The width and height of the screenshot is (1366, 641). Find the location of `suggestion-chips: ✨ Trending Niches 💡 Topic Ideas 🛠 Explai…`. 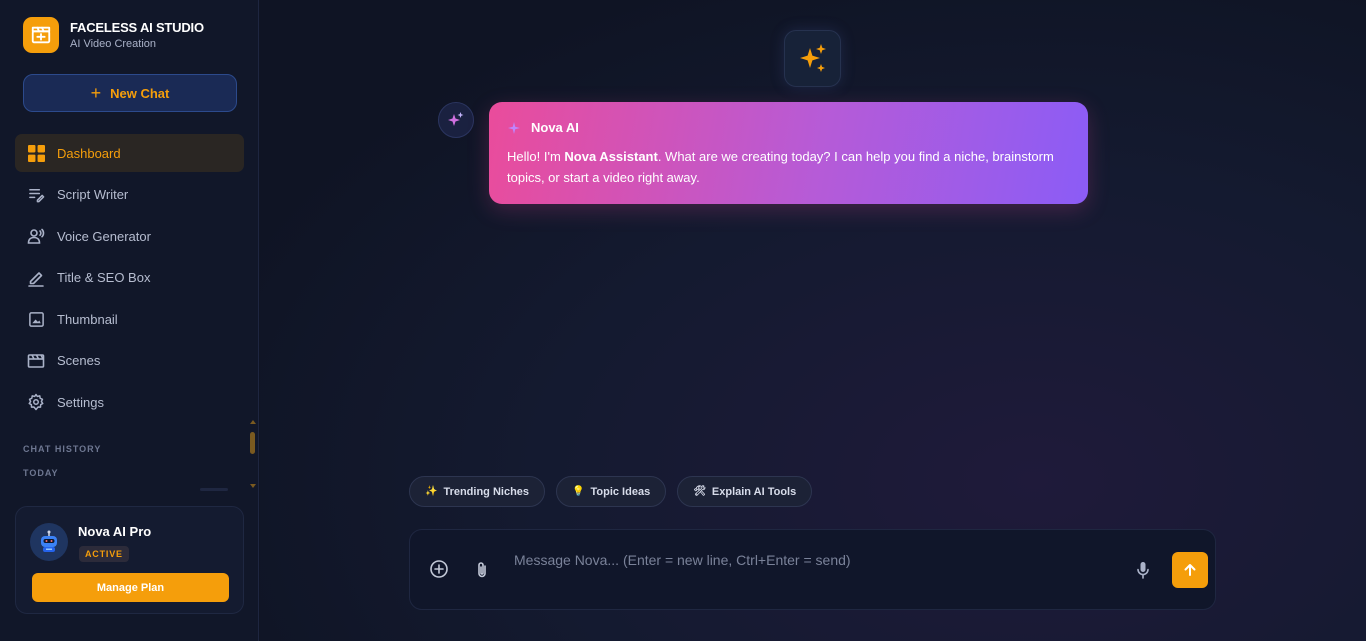

suggestion-chips: ✨ Trending Niches 💡 Topic Ideas 🛠 Explai… is located at coordinates (616, 491).